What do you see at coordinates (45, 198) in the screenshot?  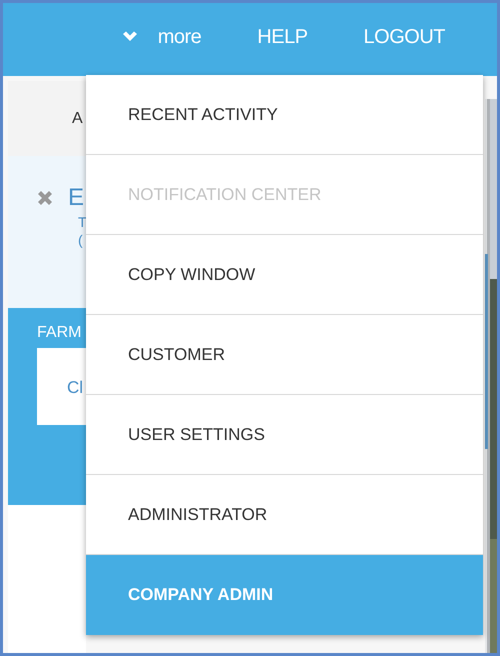 I see `close-icon` at bounding box center [45, 198].